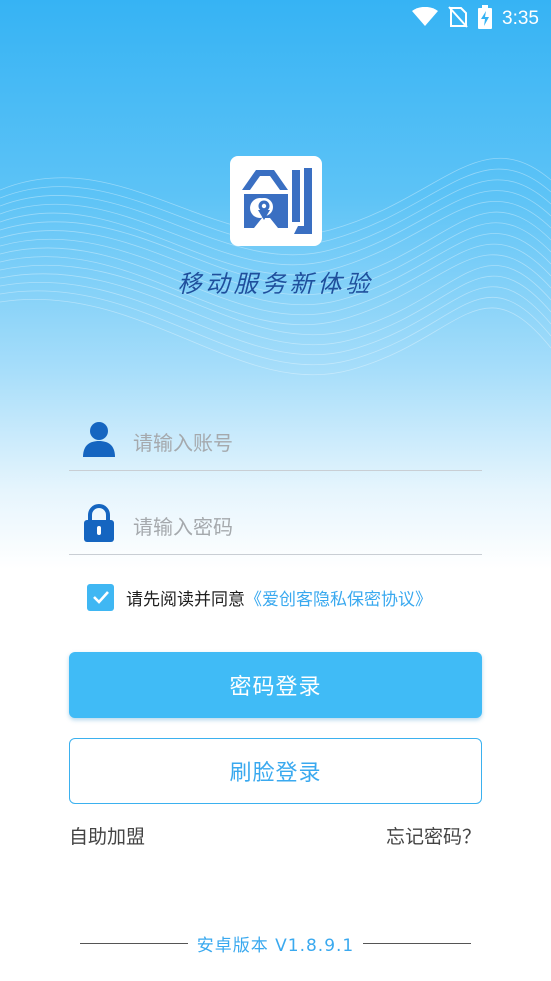 This screenshot has height=981, width=551. Describe the element at coordinates (417, 943) in the screenshot. I see `divider-right` at that location.